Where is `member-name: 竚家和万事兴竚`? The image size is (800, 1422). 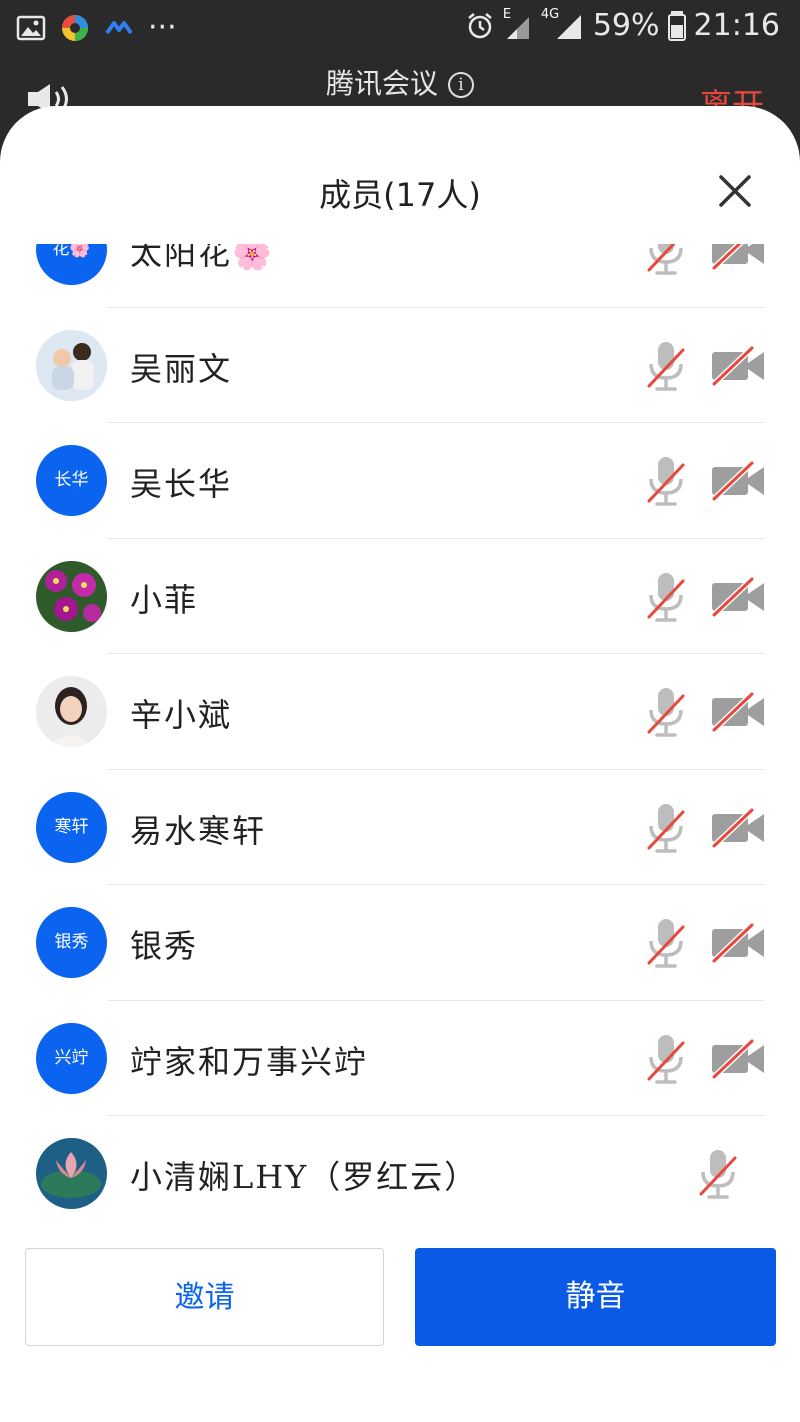
member-name: 竚家和万事兴竚 is located at coordinates (249, 1061).